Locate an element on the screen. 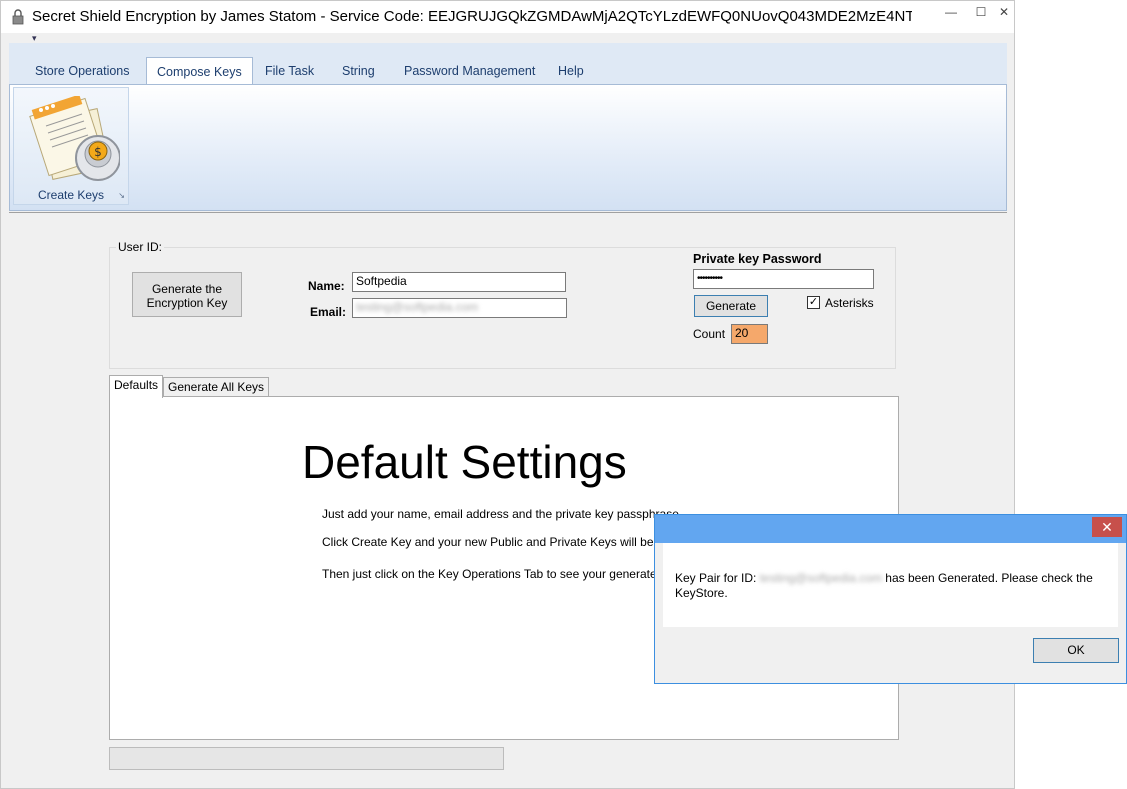 The height and width of the screenshot is (789, 1127). close-button: ✕ is located at coordinates (1004, 12).